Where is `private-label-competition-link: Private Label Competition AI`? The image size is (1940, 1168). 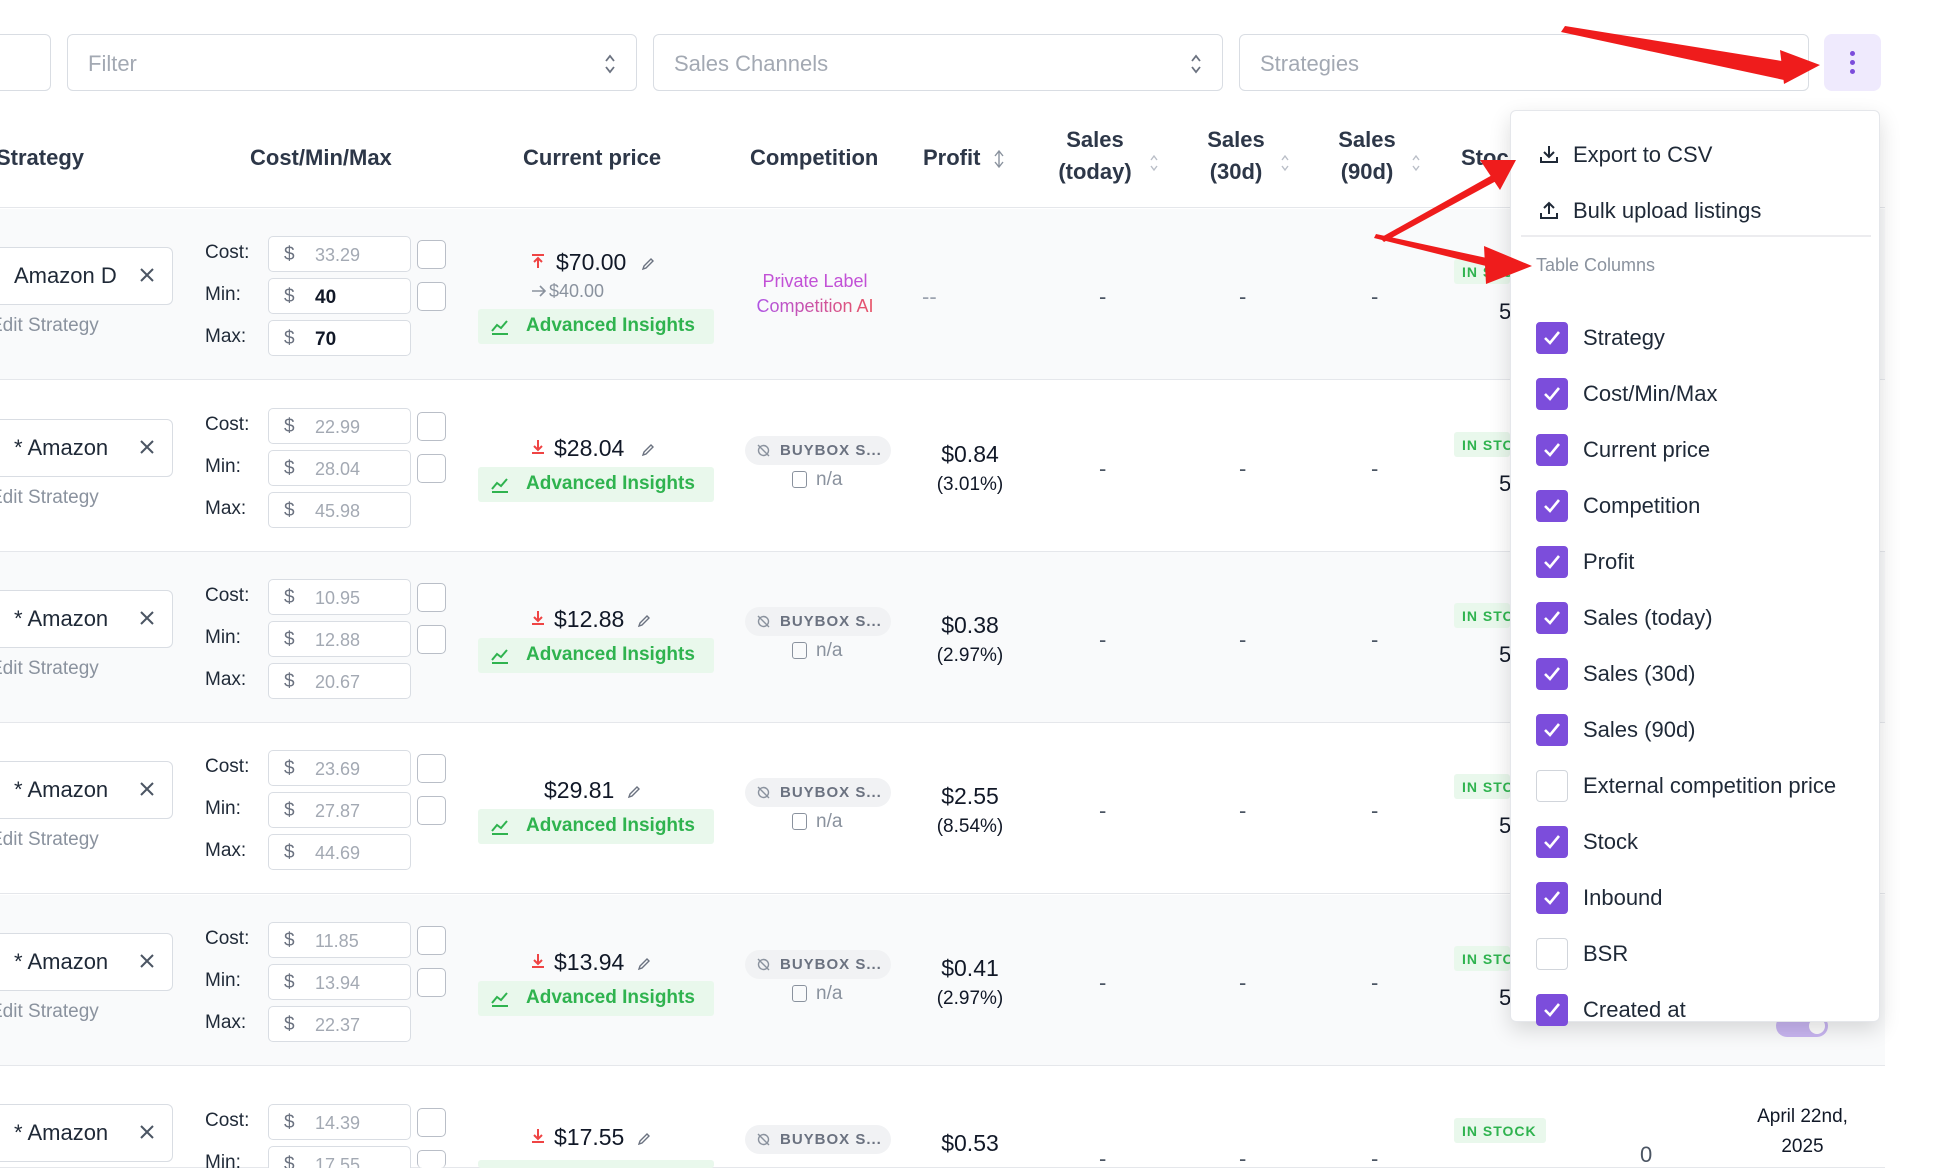 private-label-competition-link: Private Label Competition AI is located at coordinates (815, 294).